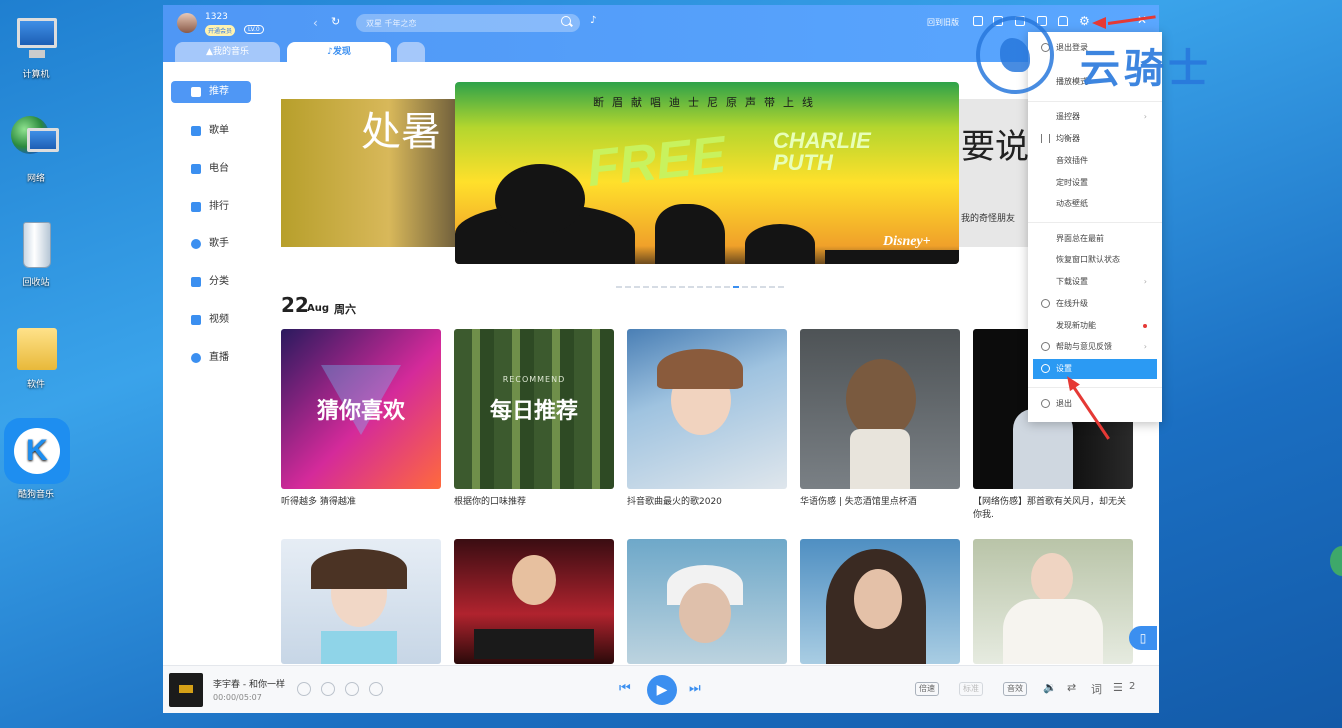 This screenshot has height=728, width=1342. I want to click on lyrics-button: 词, so click(1096, 689).